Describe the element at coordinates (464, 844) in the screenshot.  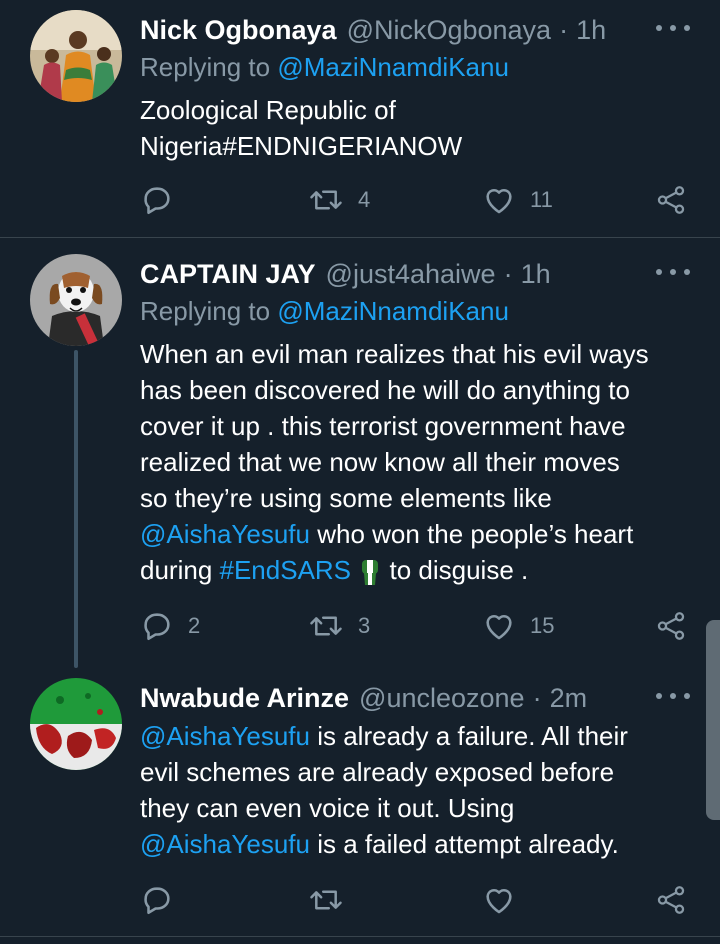
I see `tweet-text-fragment: is a failed attempt already.` at that location.